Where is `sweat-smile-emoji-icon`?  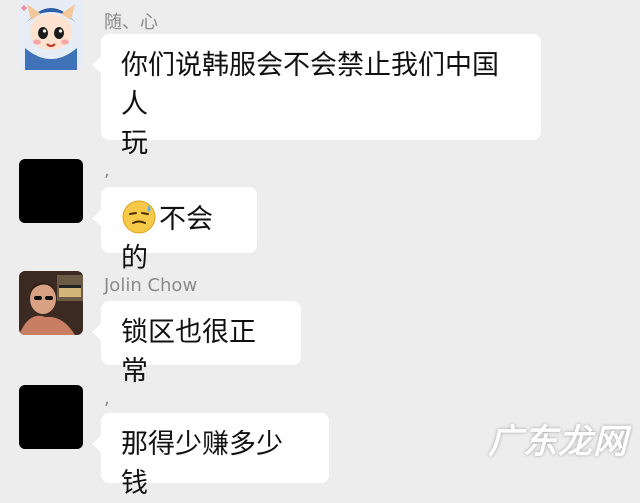
sweat-smile-emoji-icon is located at coordinates (139, 217).